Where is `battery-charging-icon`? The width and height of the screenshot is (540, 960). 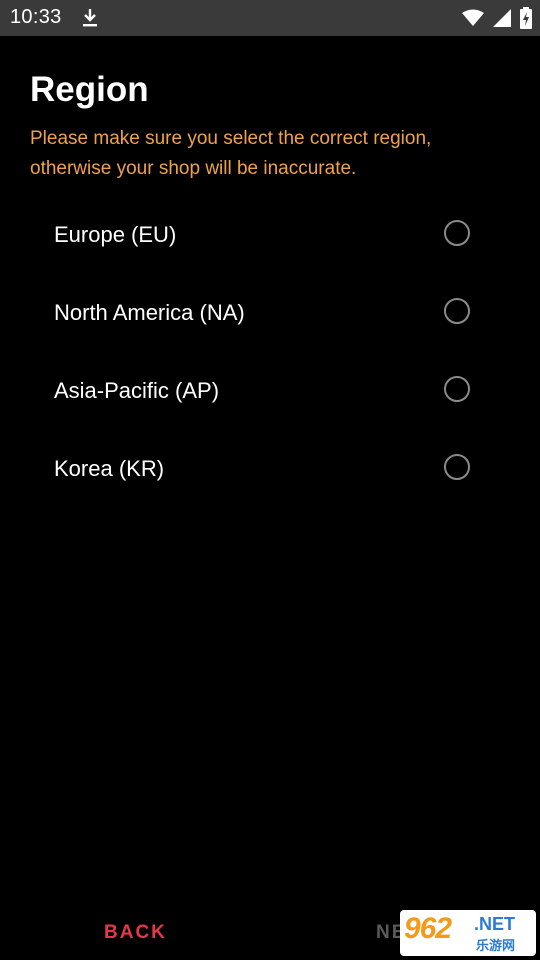 battery-charging-icon is located at coordinates (526, 18).